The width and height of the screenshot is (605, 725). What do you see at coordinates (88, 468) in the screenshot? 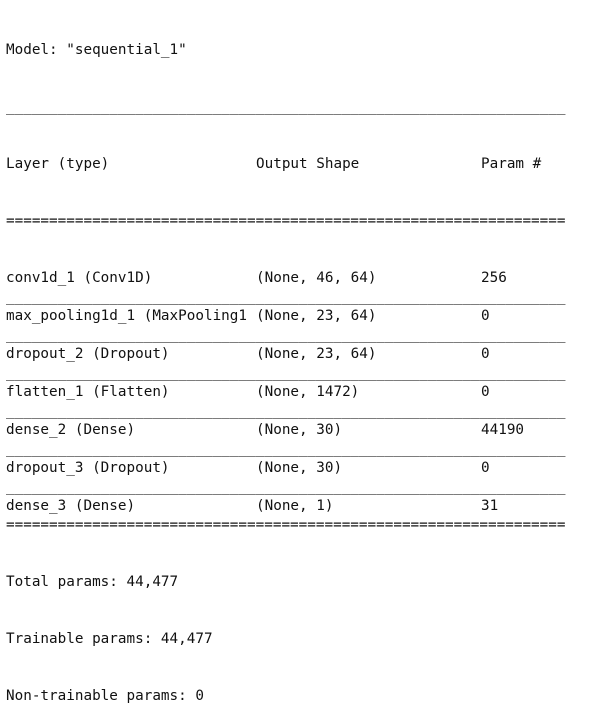
I see `layer-name: dropout_3 (Dropout)` at bounding box center [88, 468].